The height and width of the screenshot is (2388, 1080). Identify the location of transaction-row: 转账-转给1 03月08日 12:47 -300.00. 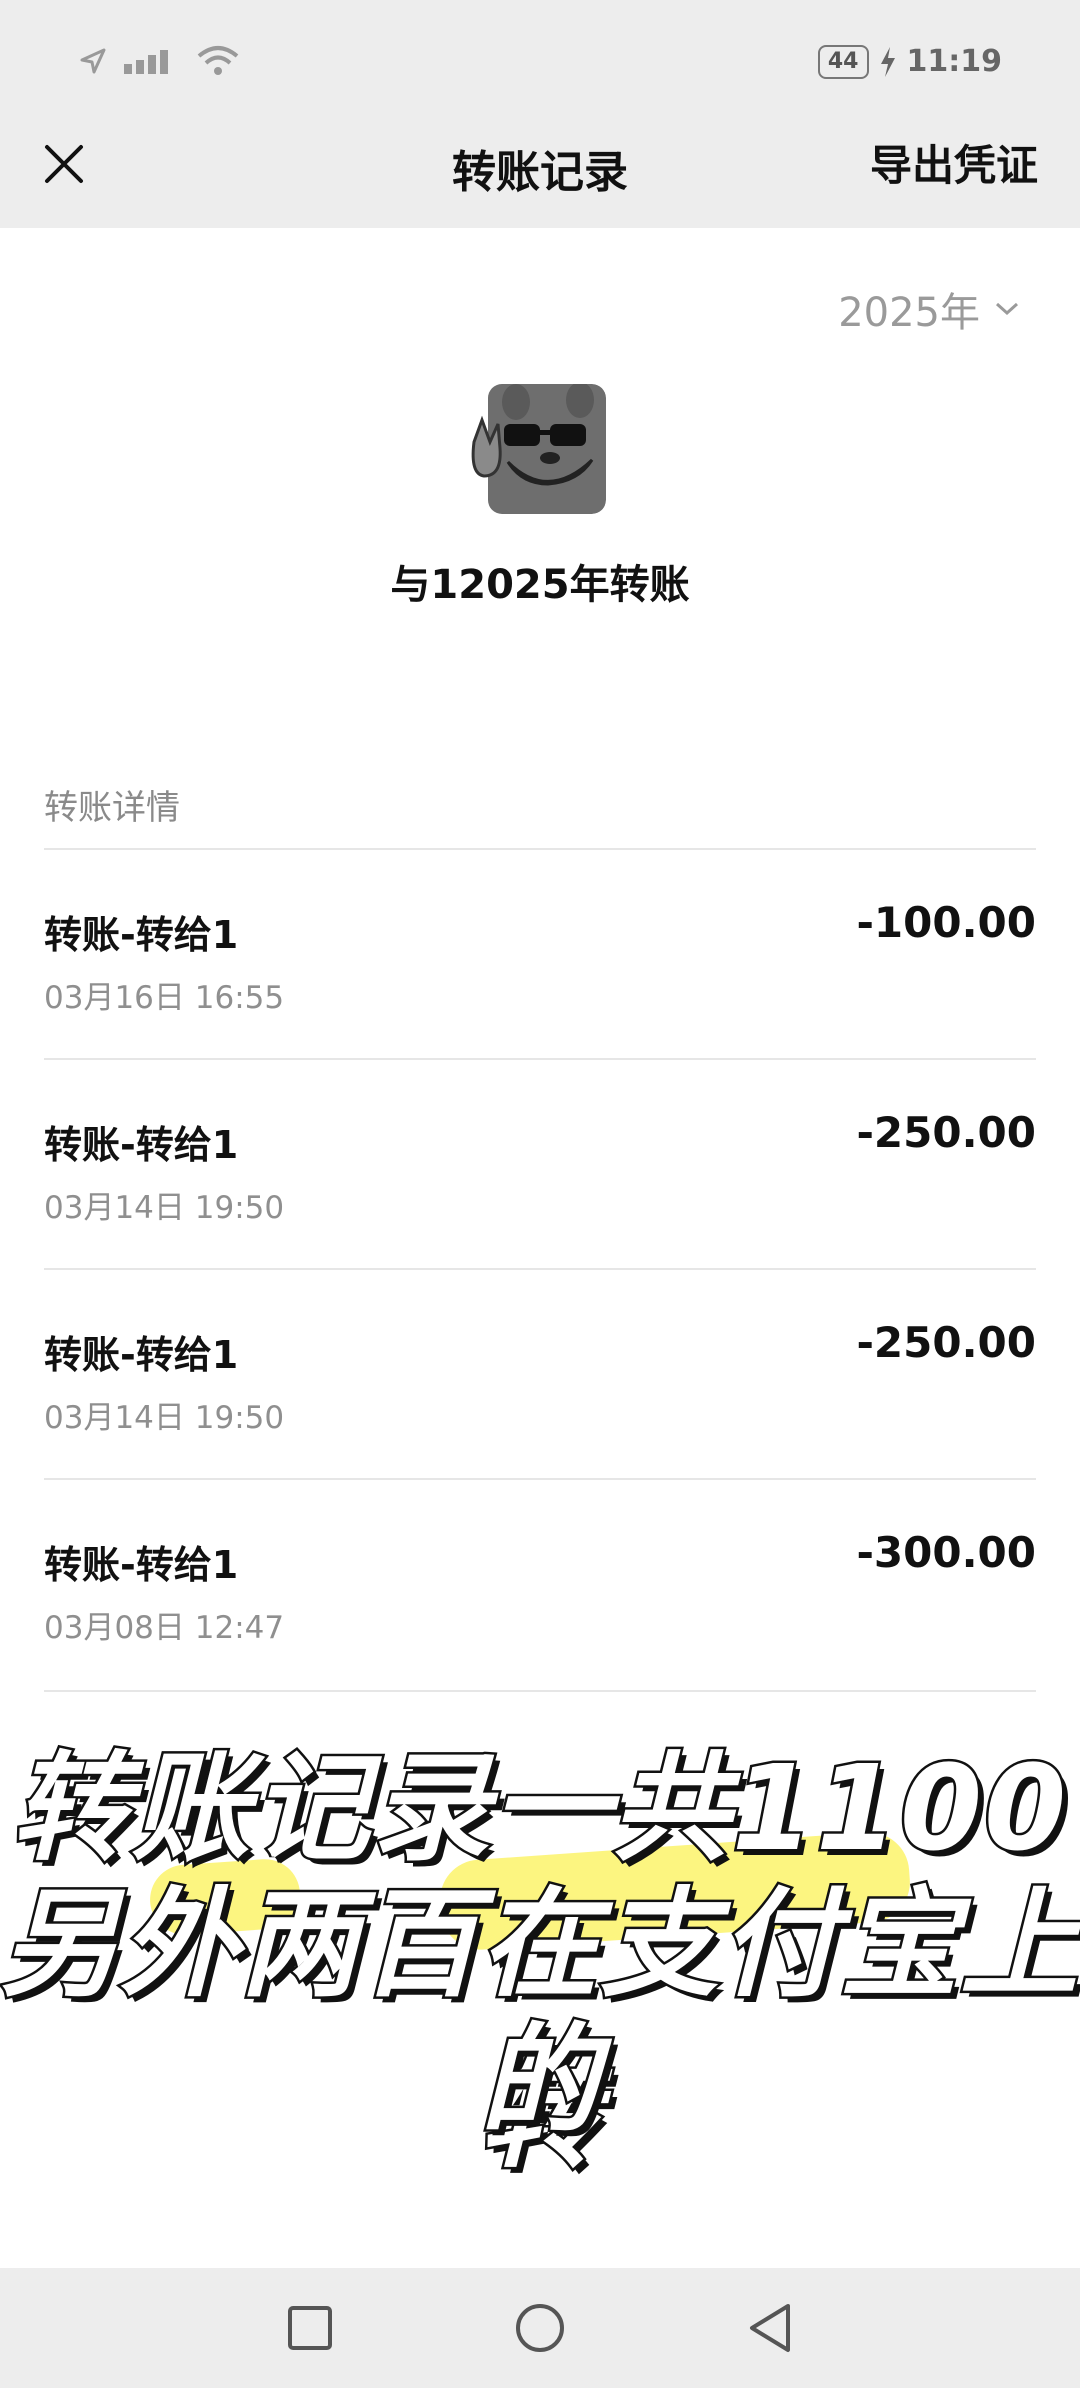
(540, 1585).